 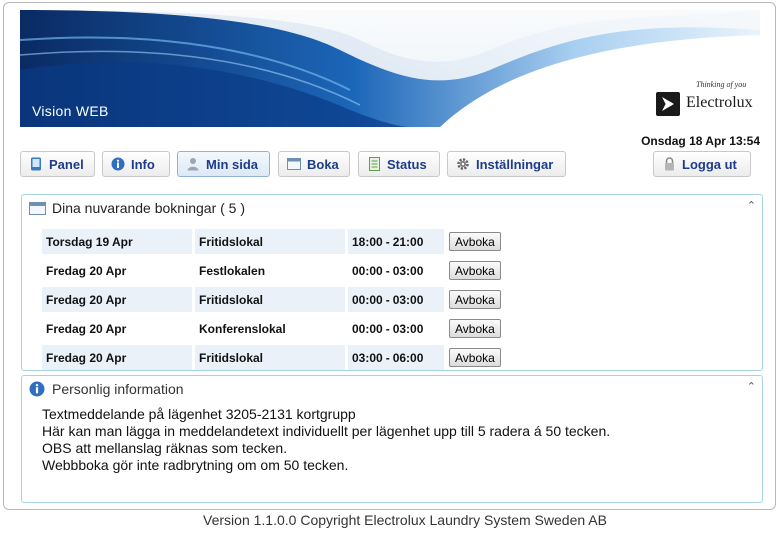 What do you see at coordinates (668, 104) in the screenshot?
I see `electrolux-logo-icon` at bounding box center [668, 104].